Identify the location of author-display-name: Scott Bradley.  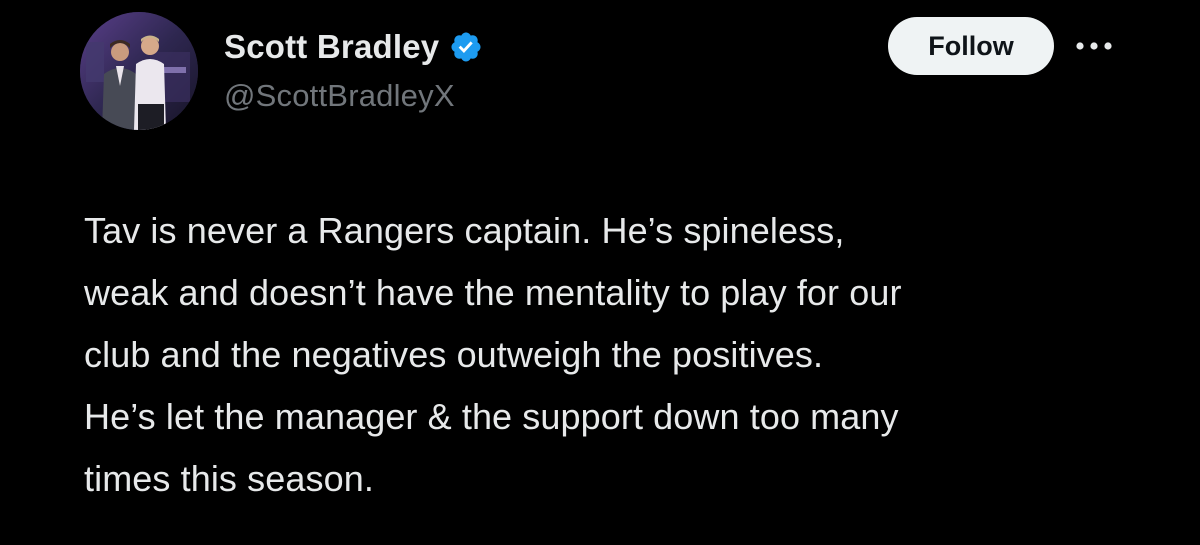
(331, 47).